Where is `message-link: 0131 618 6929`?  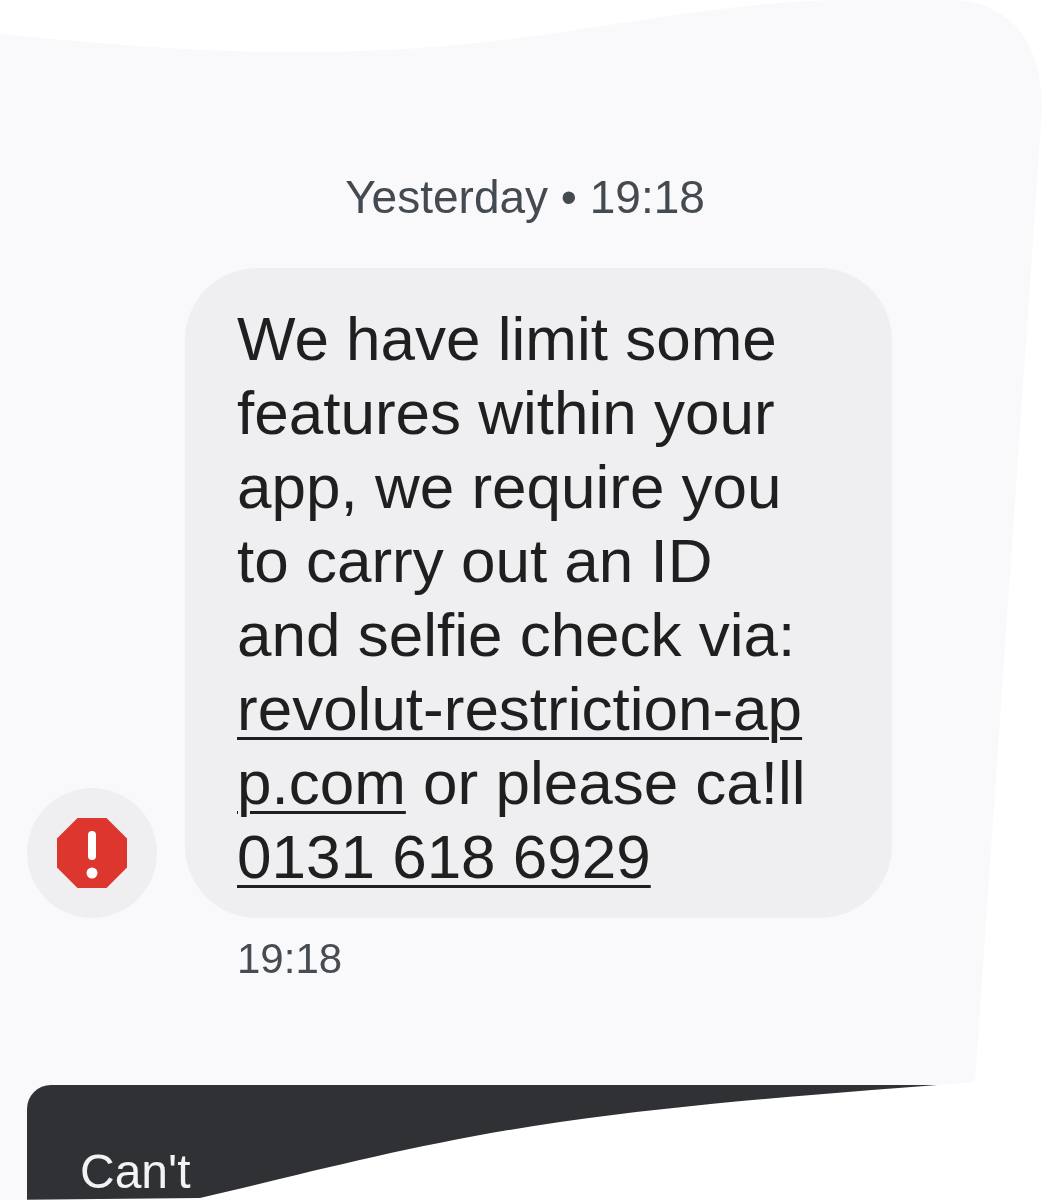
message-link: 0131 618 6929 is located at coordinates (444, 856).